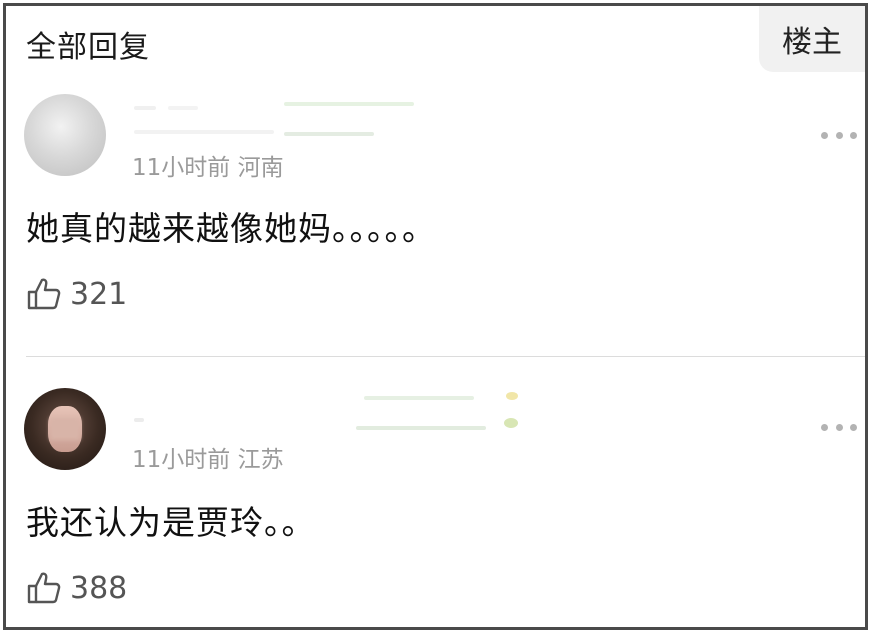  I want to click on like-button: 321, so click(76, 294).